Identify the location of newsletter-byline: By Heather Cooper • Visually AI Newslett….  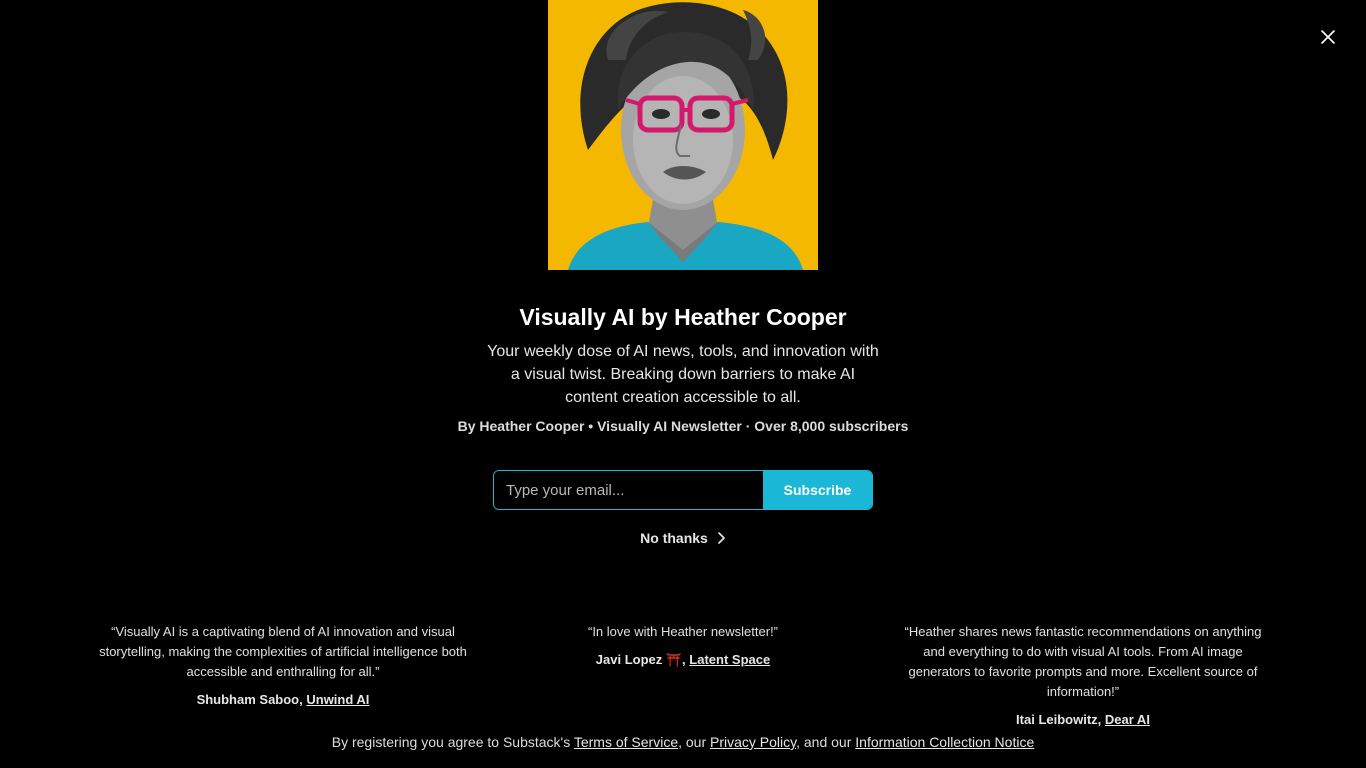
(683, 426).